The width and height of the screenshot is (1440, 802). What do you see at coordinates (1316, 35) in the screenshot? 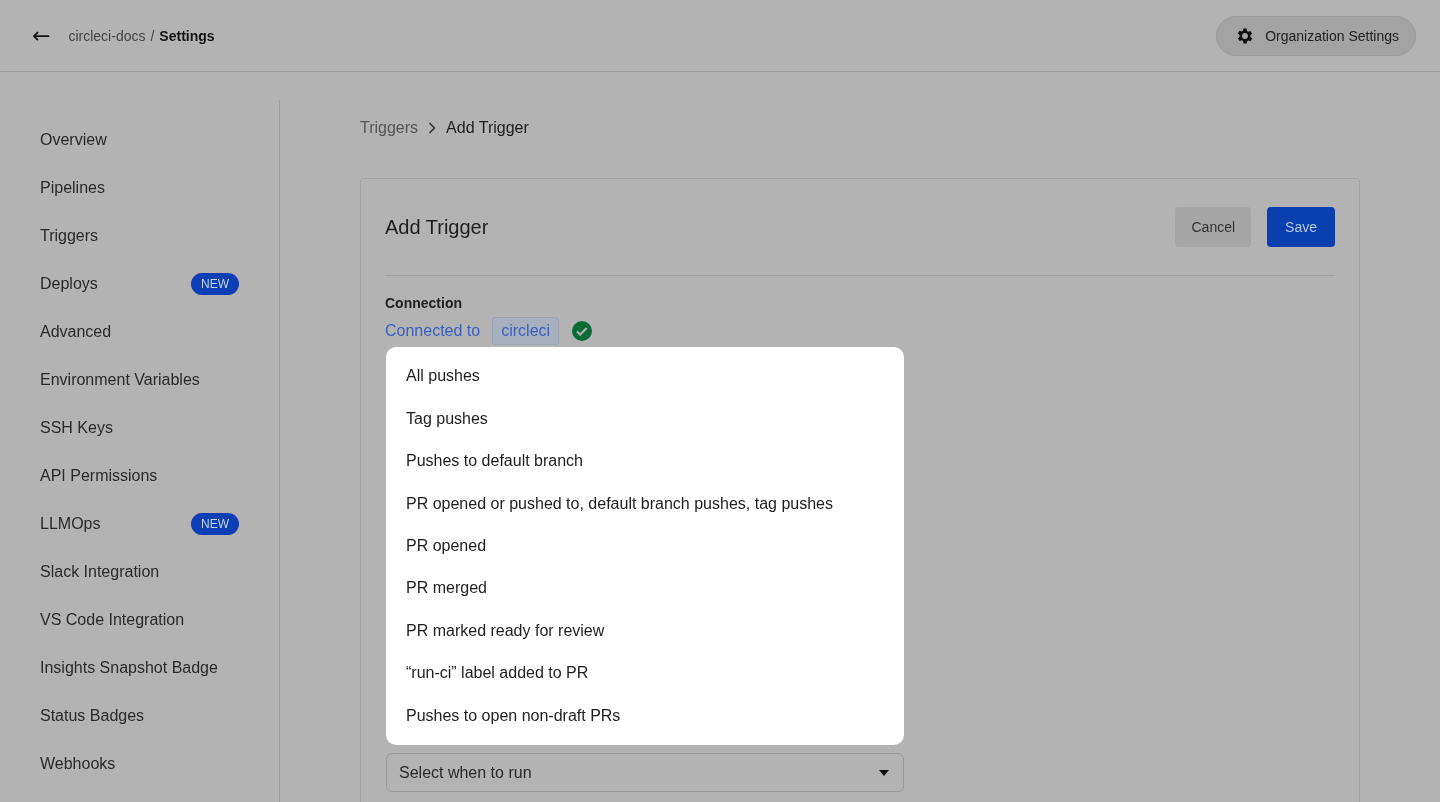
I see `organization-settings-button: Organization Settings` at bounding box center [1316, 35].